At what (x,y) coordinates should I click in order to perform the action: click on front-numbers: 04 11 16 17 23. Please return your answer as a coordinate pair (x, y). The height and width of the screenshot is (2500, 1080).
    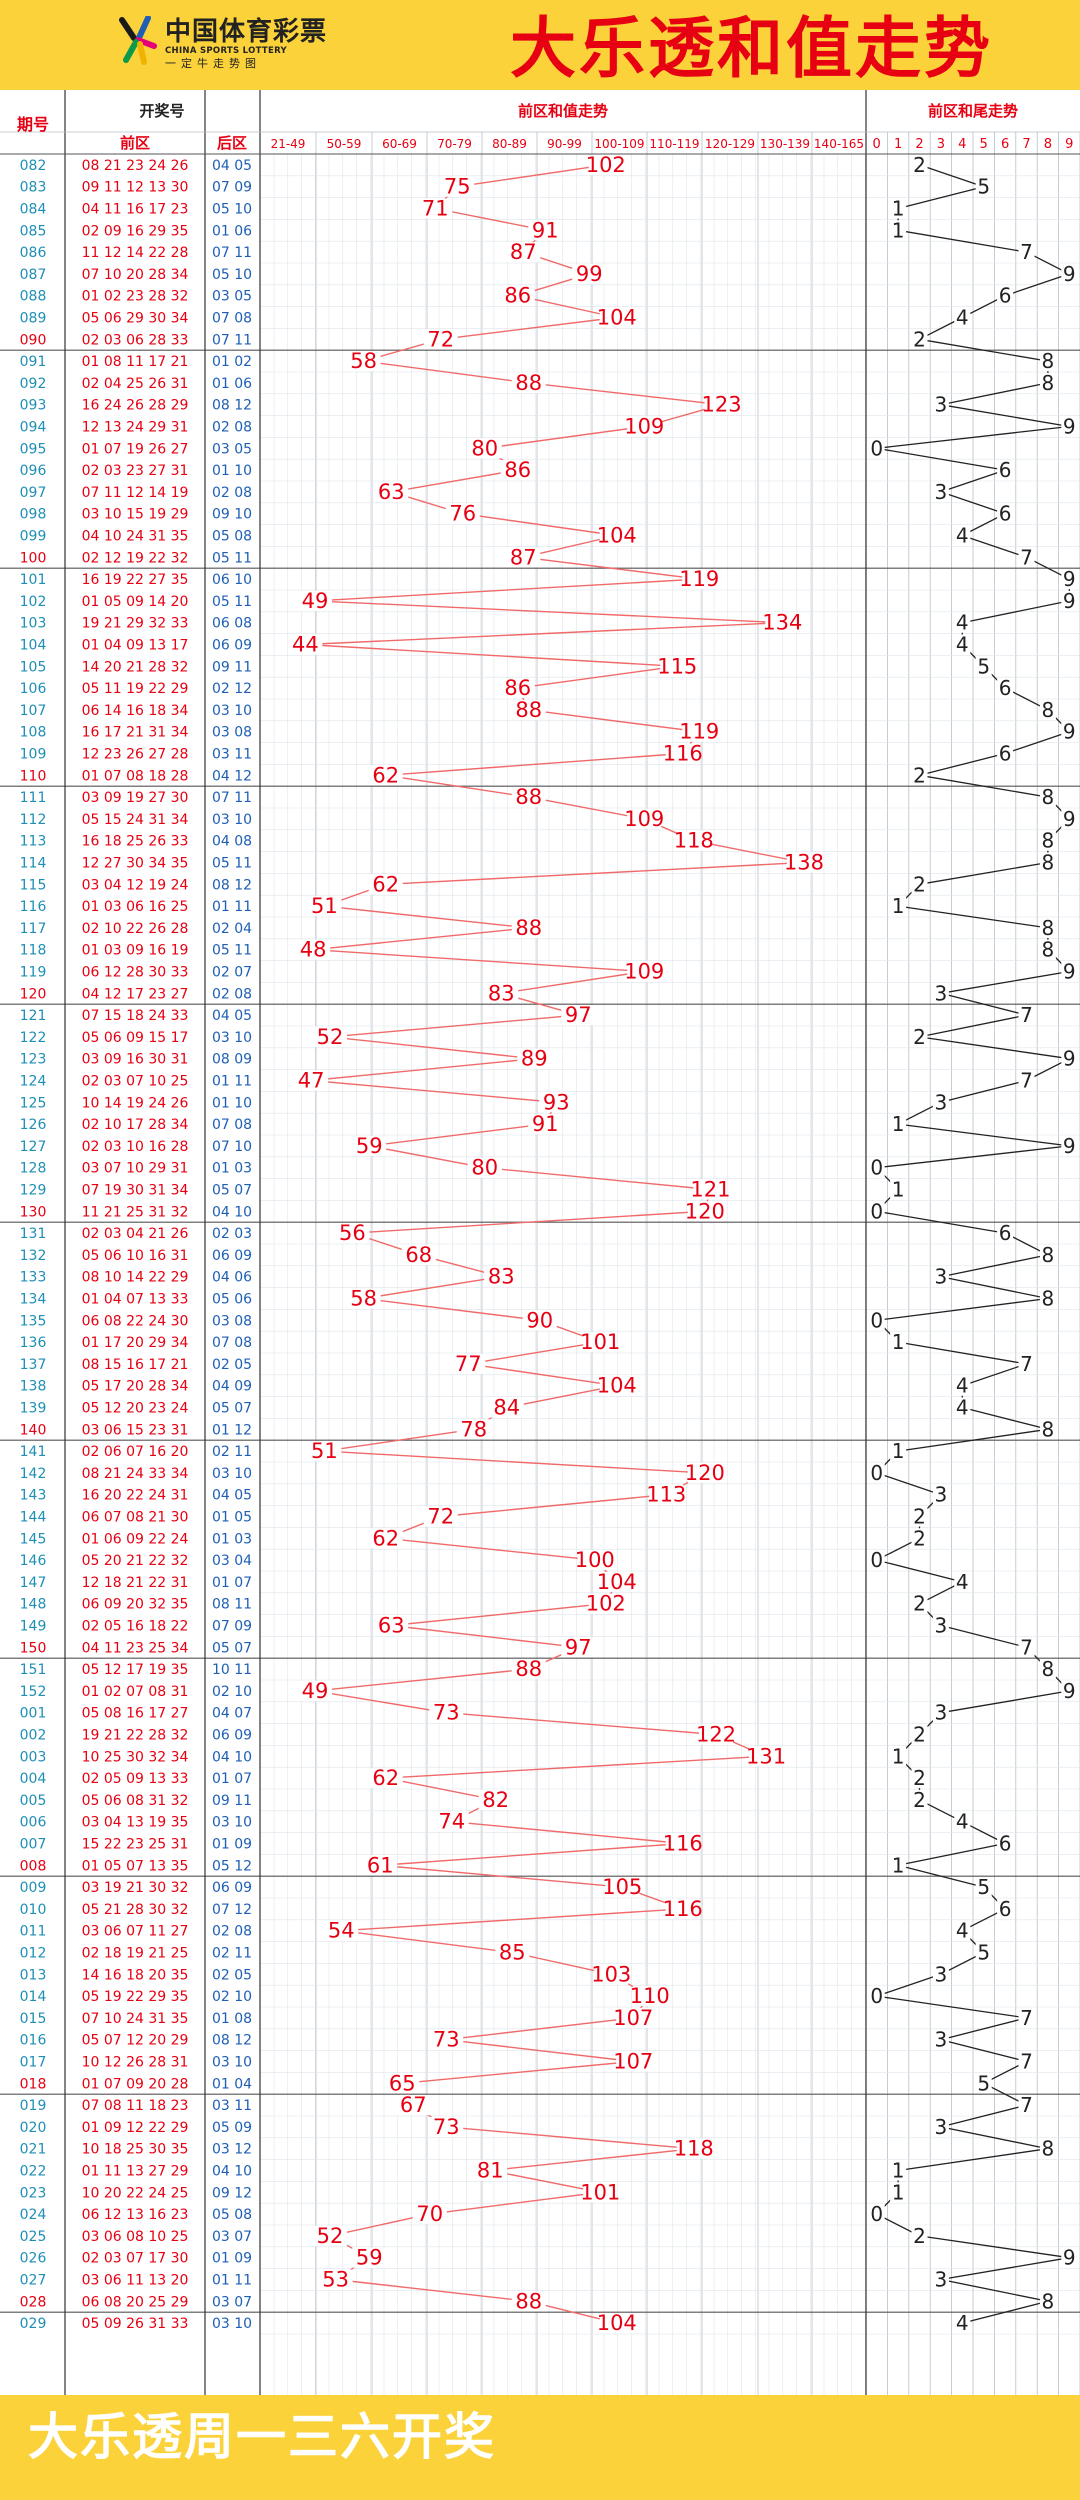
    Looking at the image, I should click on (135, 210).